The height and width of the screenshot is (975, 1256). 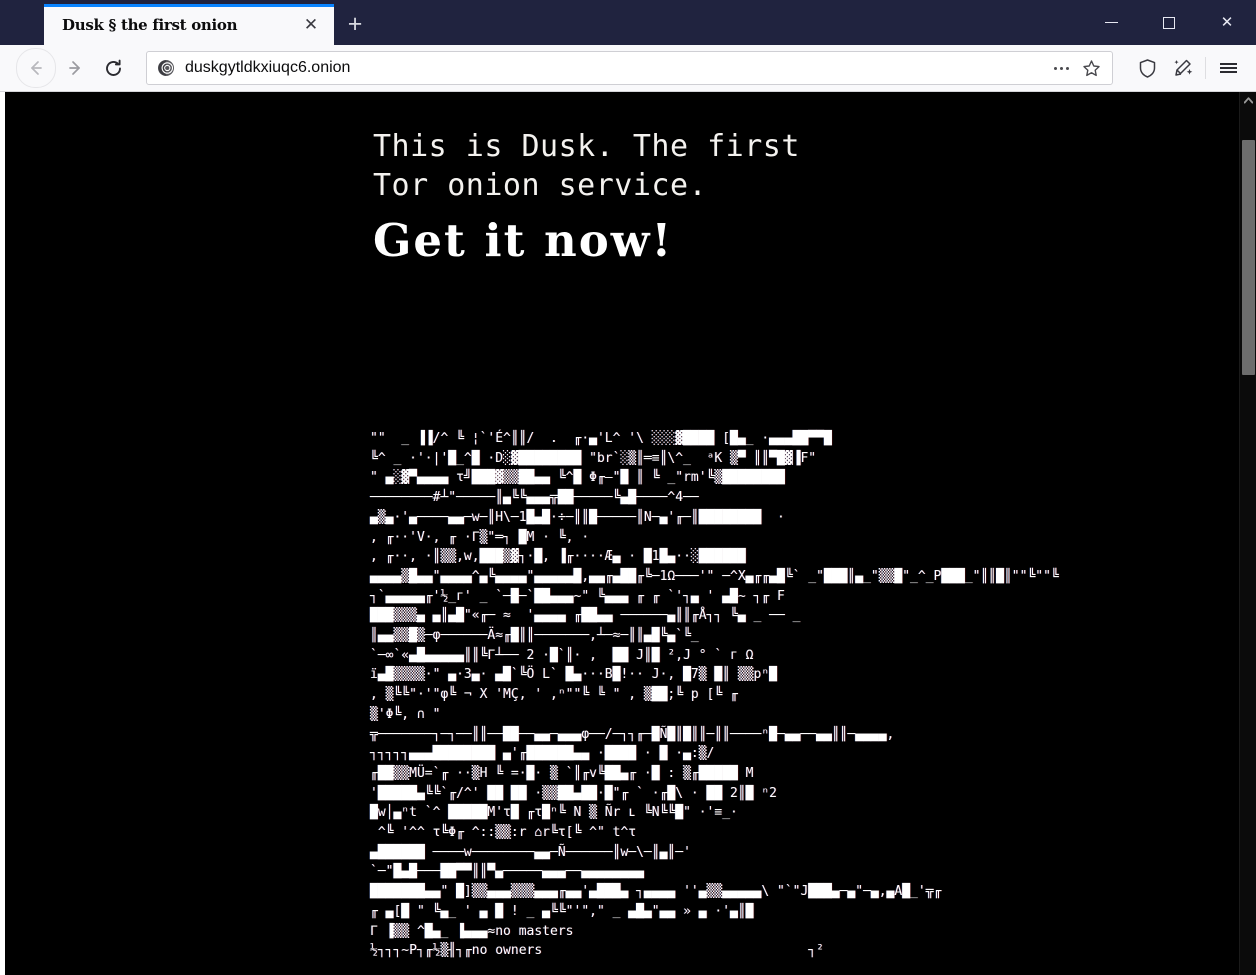 I want to click on tab-dusk: Dusk § the first onion ✕, so click(x=189, y=24).